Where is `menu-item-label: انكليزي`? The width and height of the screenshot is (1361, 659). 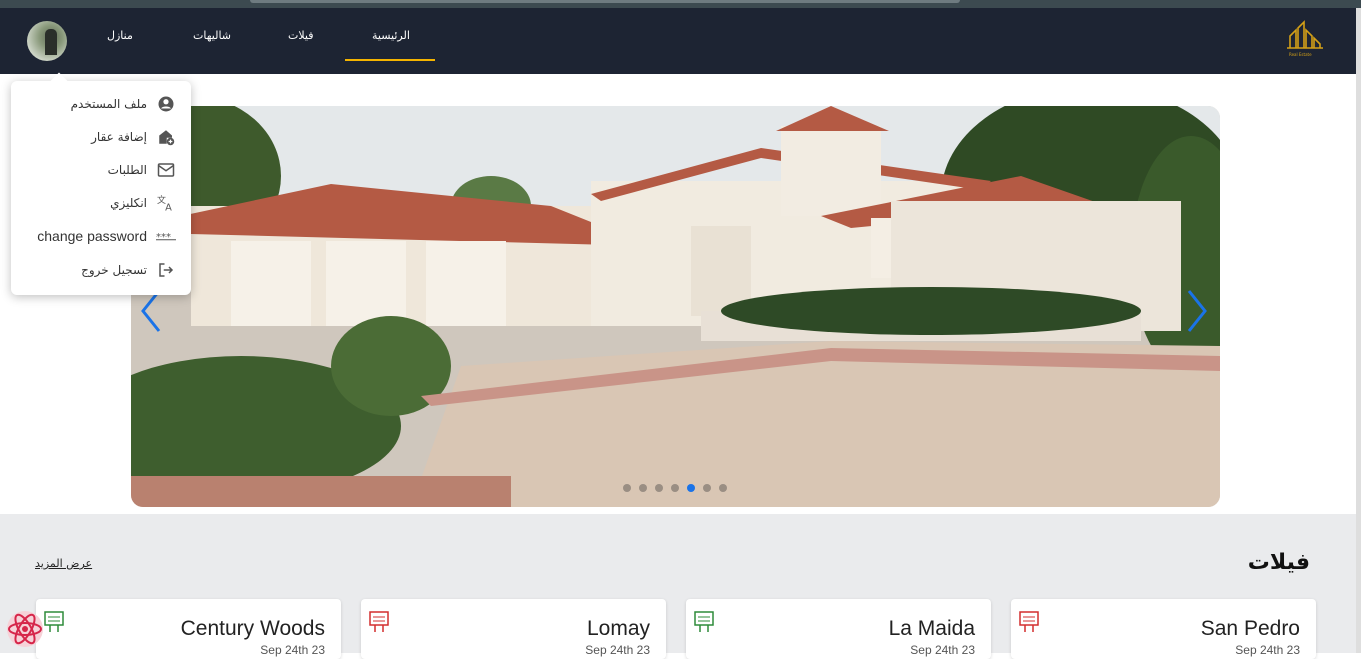 menu-item-label: انكليزي is located at coordinates (128, 203).